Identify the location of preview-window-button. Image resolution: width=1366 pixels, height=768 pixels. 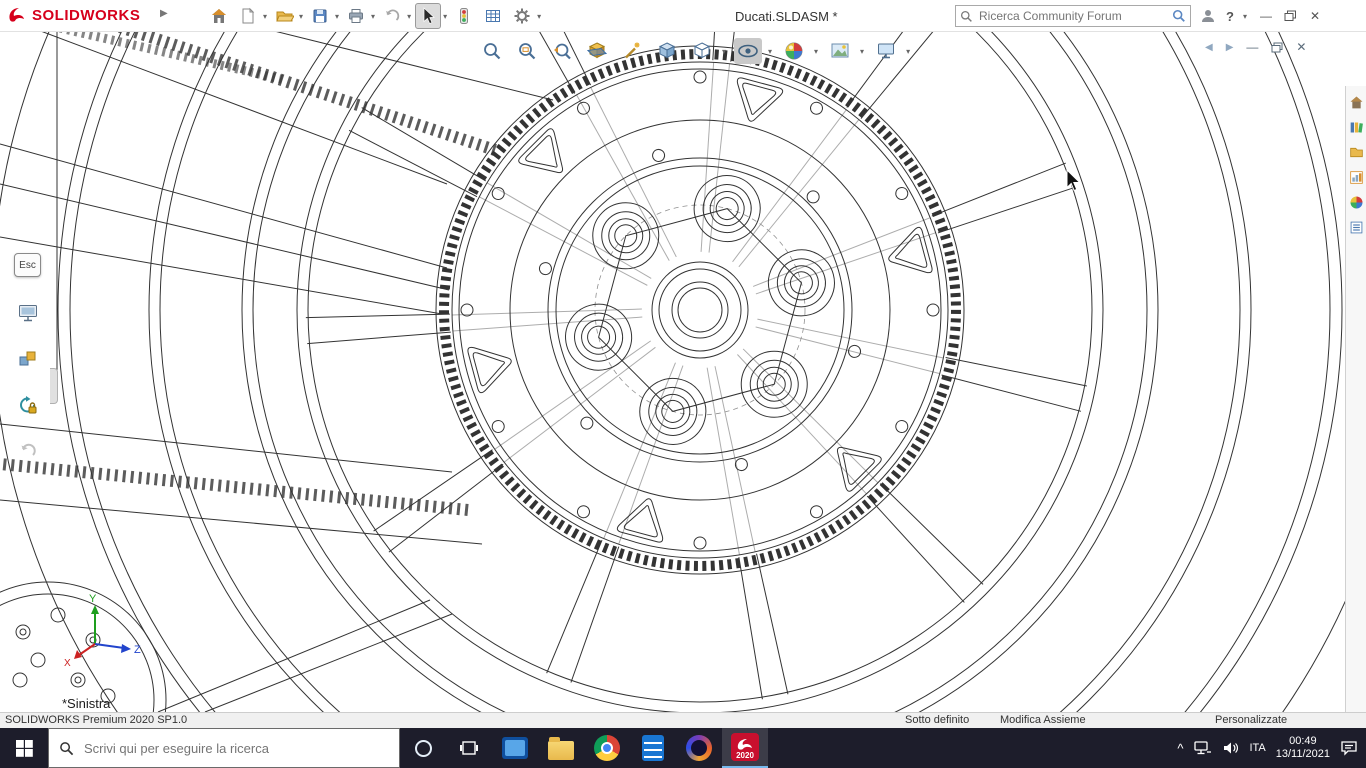
(28, 313).